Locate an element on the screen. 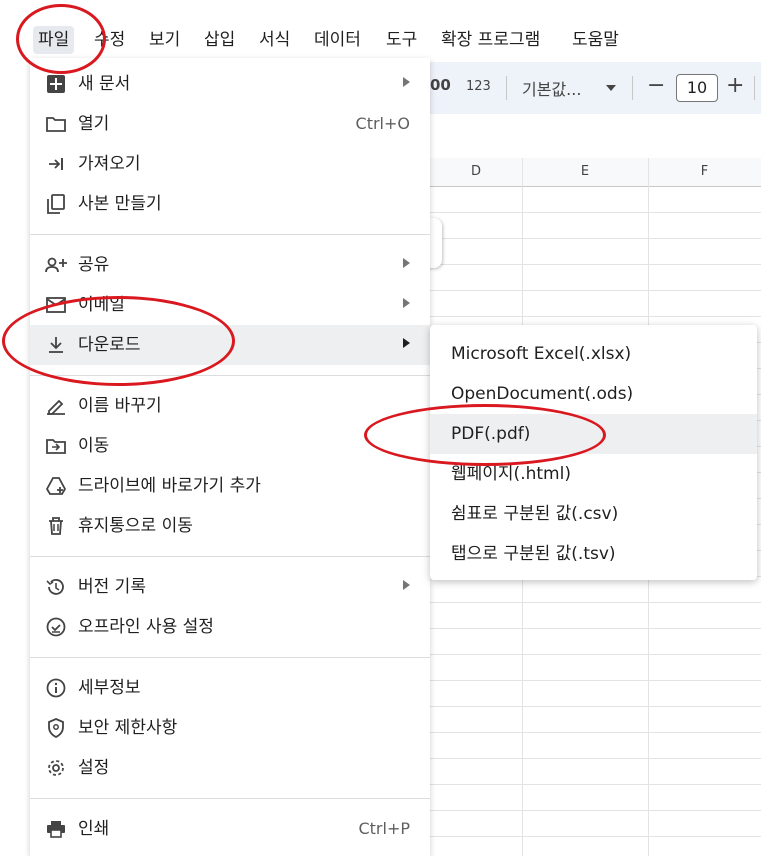 The height and width of the screenshot is (856, 761). column-header-f: F is located at coordinates (704, 172).